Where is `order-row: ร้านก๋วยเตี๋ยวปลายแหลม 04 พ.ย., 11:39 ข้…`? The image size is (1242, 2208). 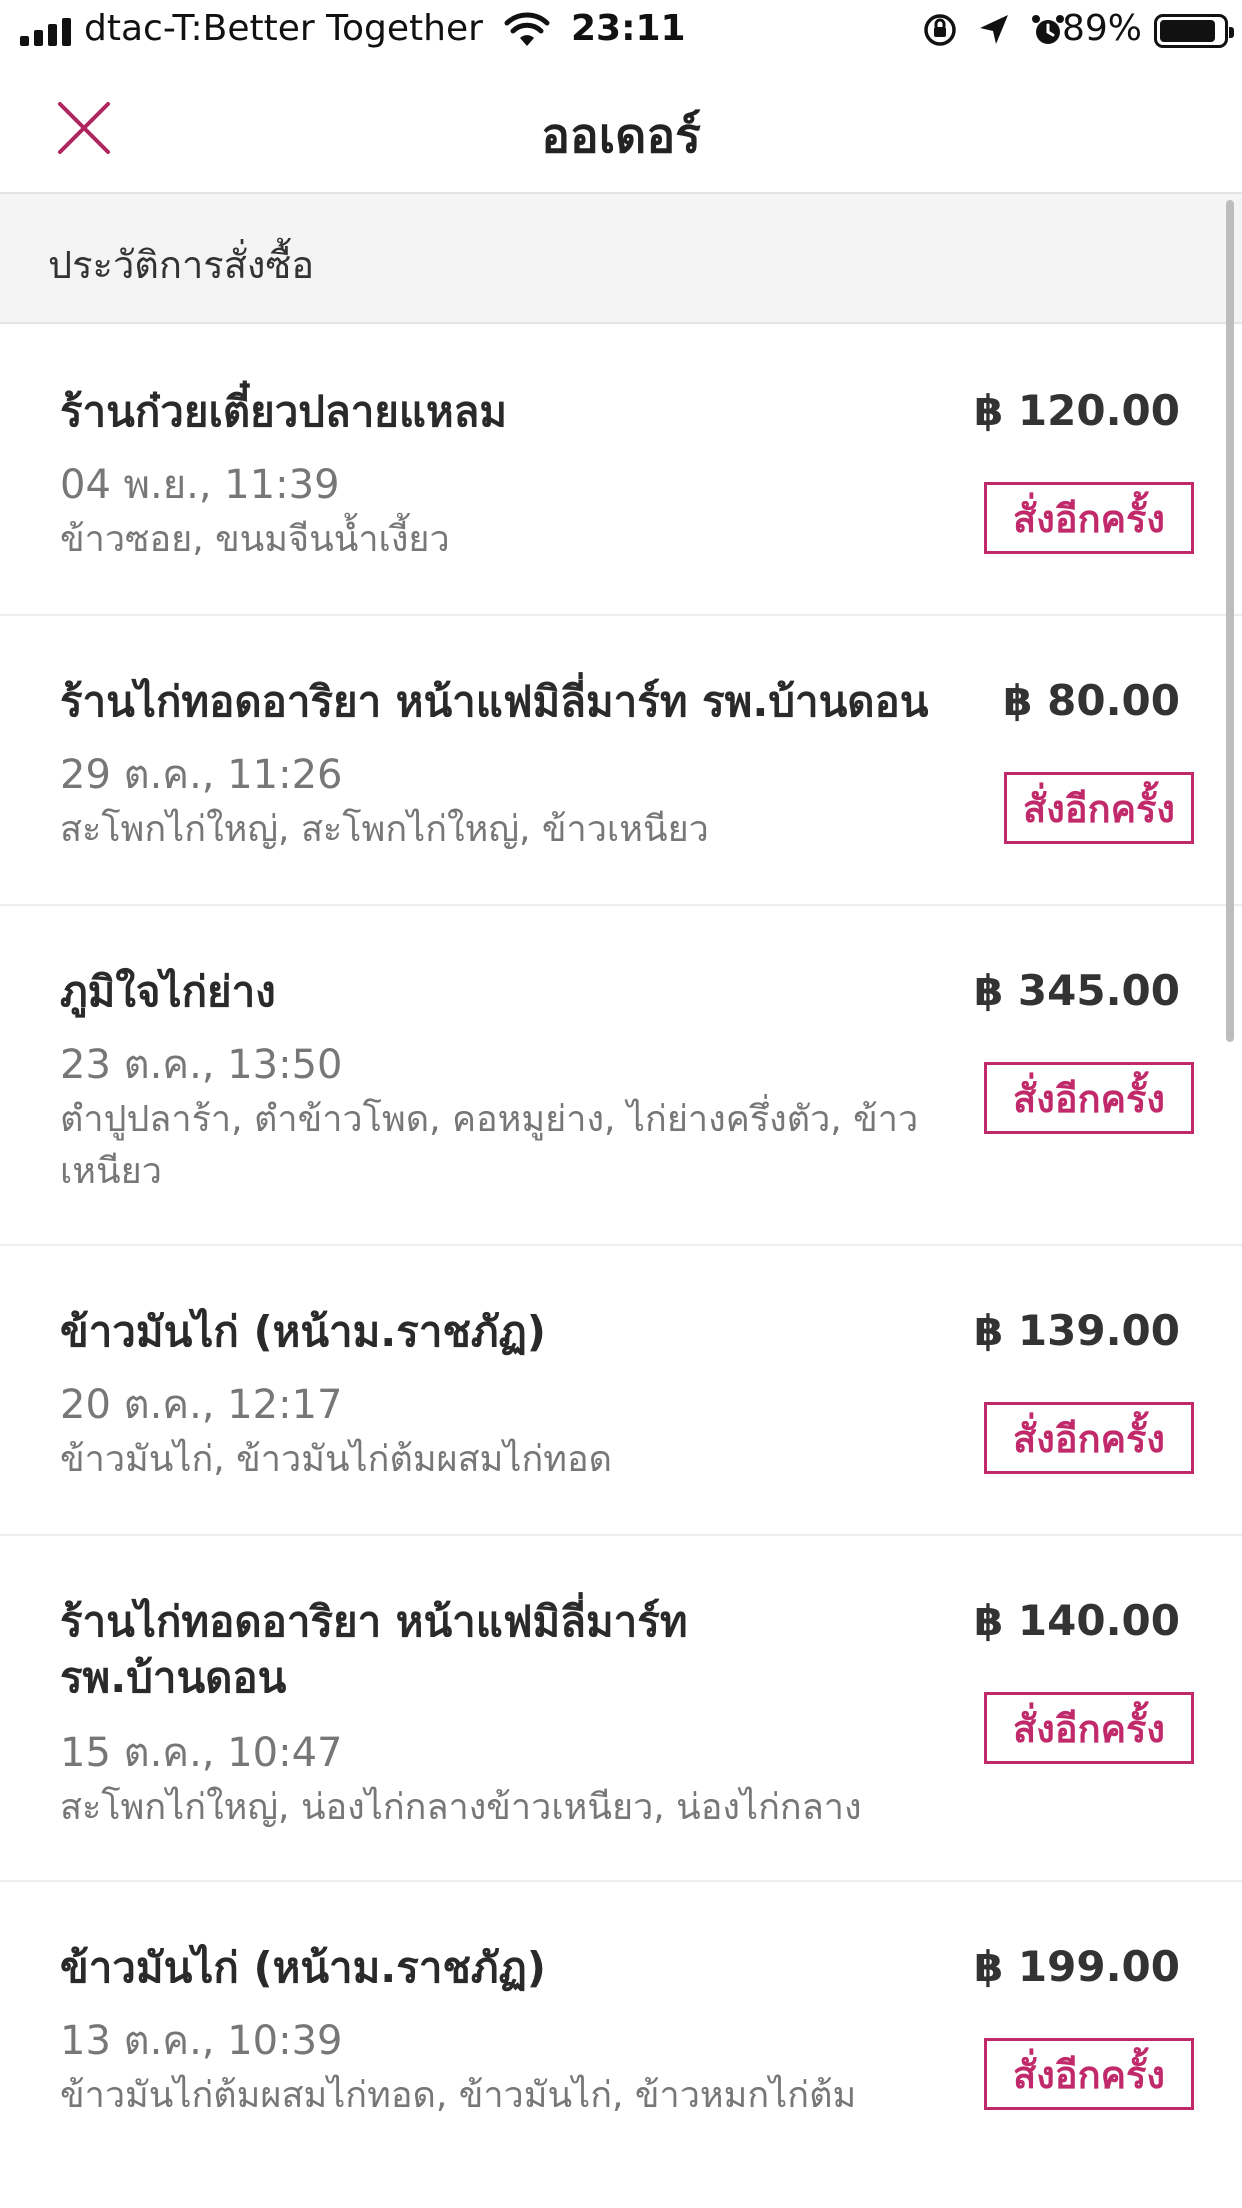
order-row: ร้านก๋วยเตี๋ยวปลายแหลม 04 พ.ย., 11:39 ข้… is located at coordinates (621, 471).